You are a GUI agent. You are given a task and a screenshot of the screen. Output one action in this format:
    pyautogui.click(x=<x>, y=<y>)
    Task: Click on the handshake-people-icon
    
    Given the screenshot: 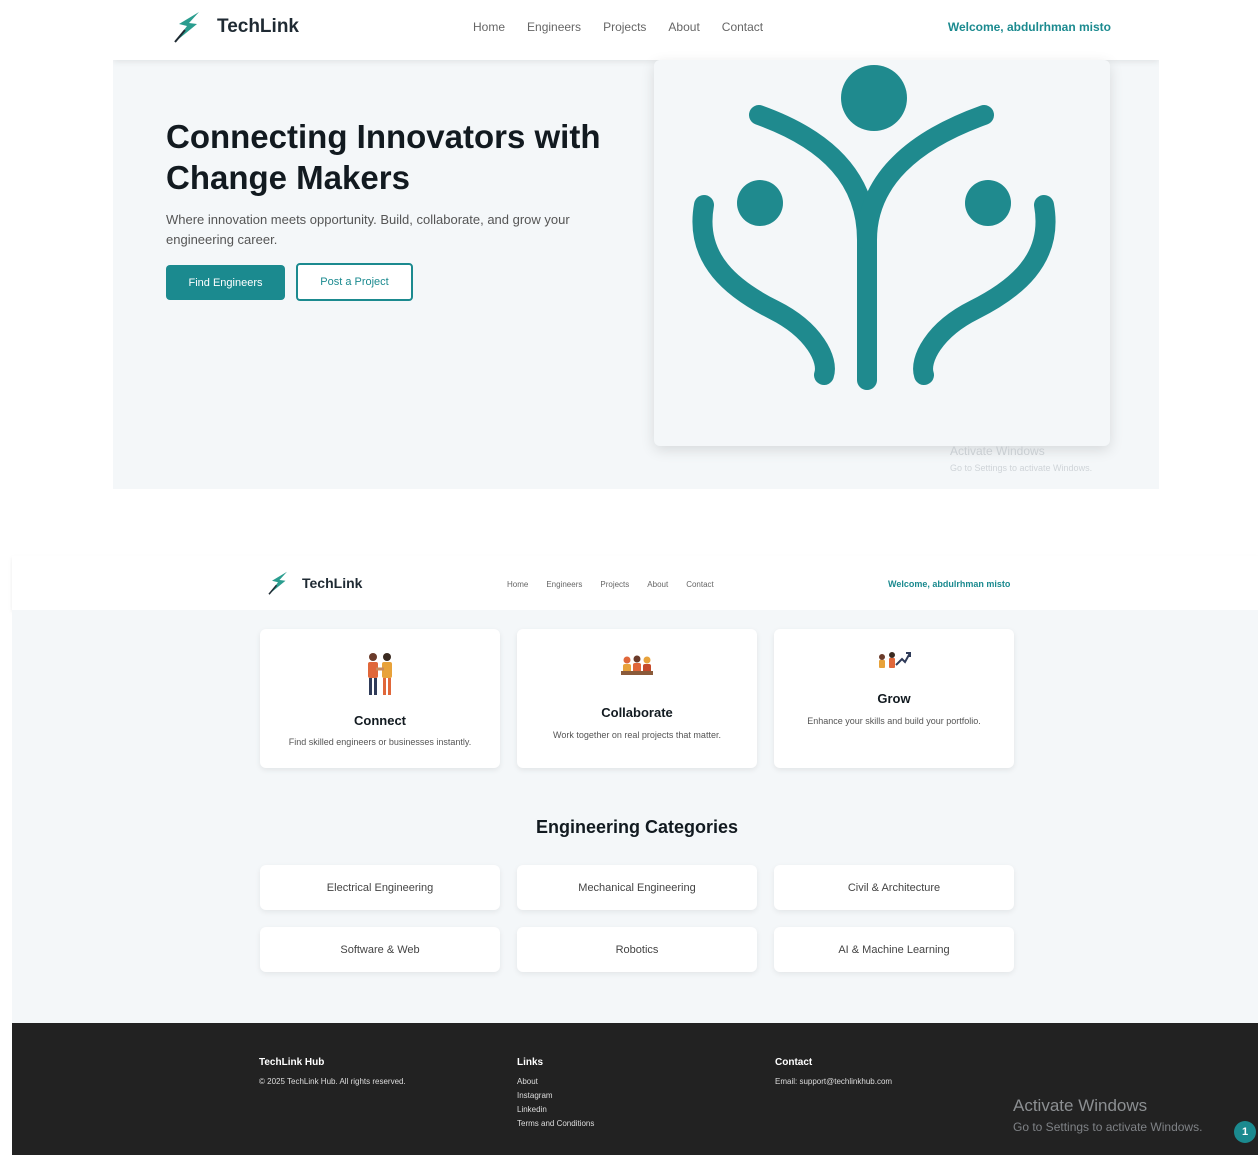 What is the action you would take?
    pyautogui.click(x=380, y=674)
    